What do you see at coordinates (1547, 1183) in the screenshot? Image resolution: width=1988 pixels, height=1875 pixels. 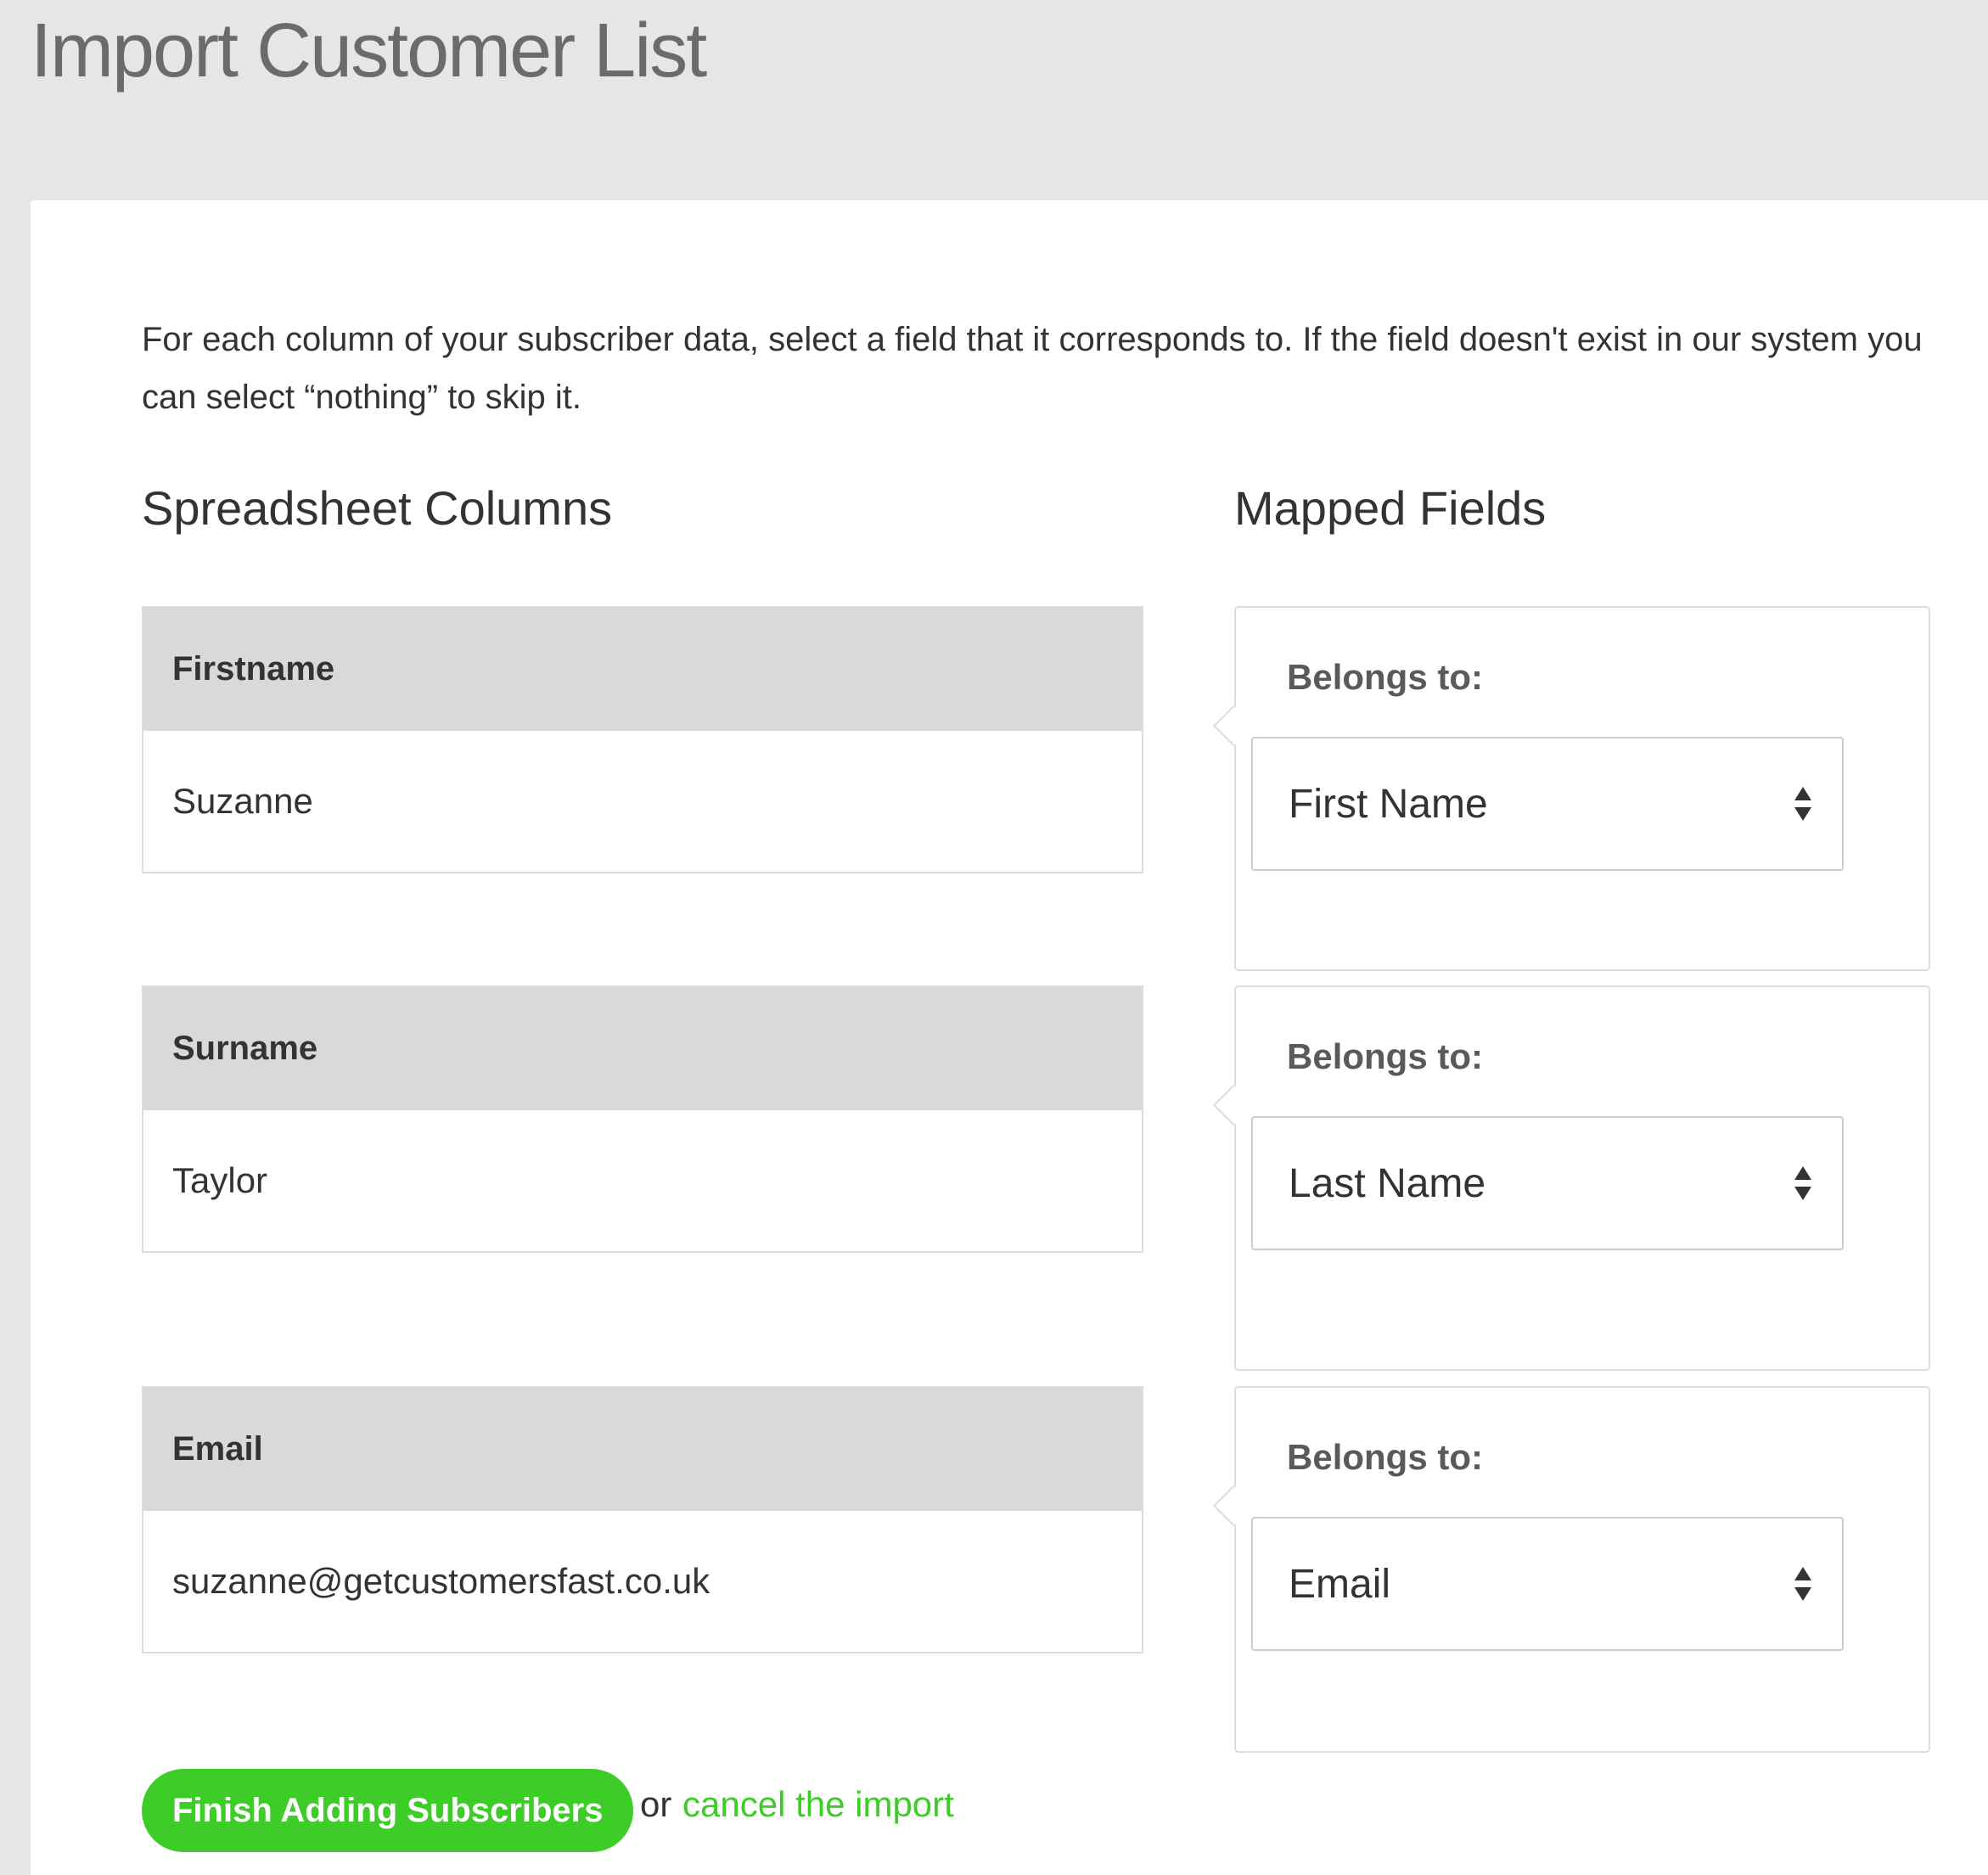 I see `field-select-surname: Last Name` at bounding box center [1547, 1183].